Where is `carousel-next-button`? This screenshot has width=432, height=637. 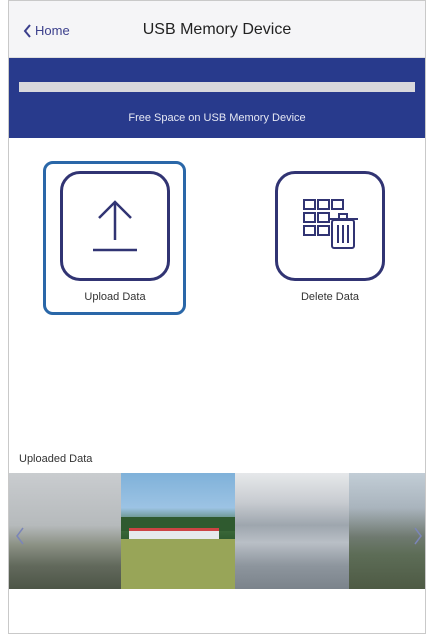
carousel-next-button is located at coordinates (418, 539).